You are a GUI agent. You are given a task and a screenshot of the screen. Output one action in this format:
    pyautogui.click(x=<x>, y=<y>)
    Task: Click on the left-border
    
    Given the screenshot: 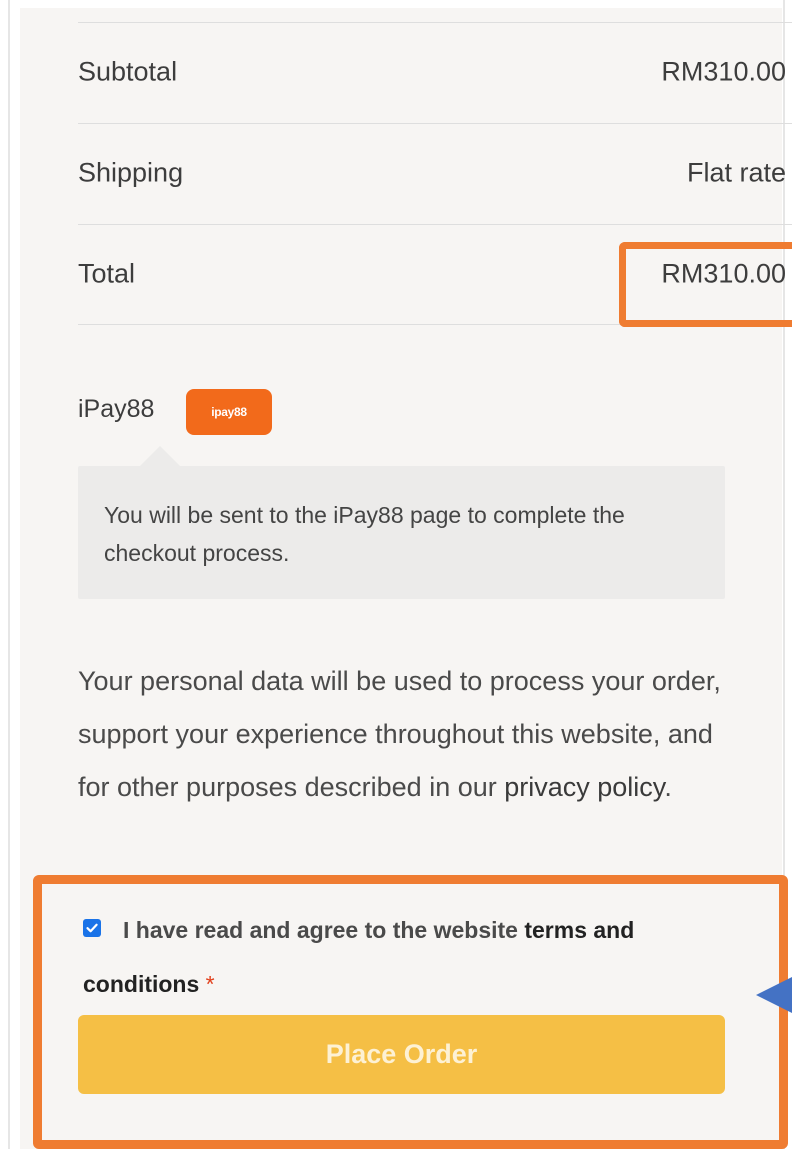 What is the action you would take?
    pyautogui.click(x=9, y=574)
    